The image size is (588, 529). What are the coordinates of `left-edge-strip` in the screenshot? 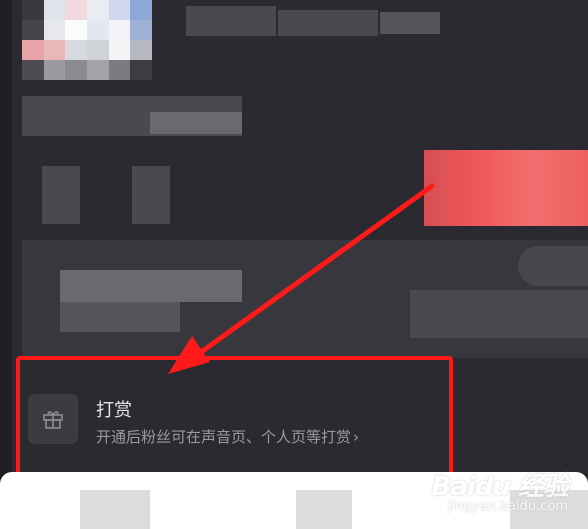 It's located at (6, 264).